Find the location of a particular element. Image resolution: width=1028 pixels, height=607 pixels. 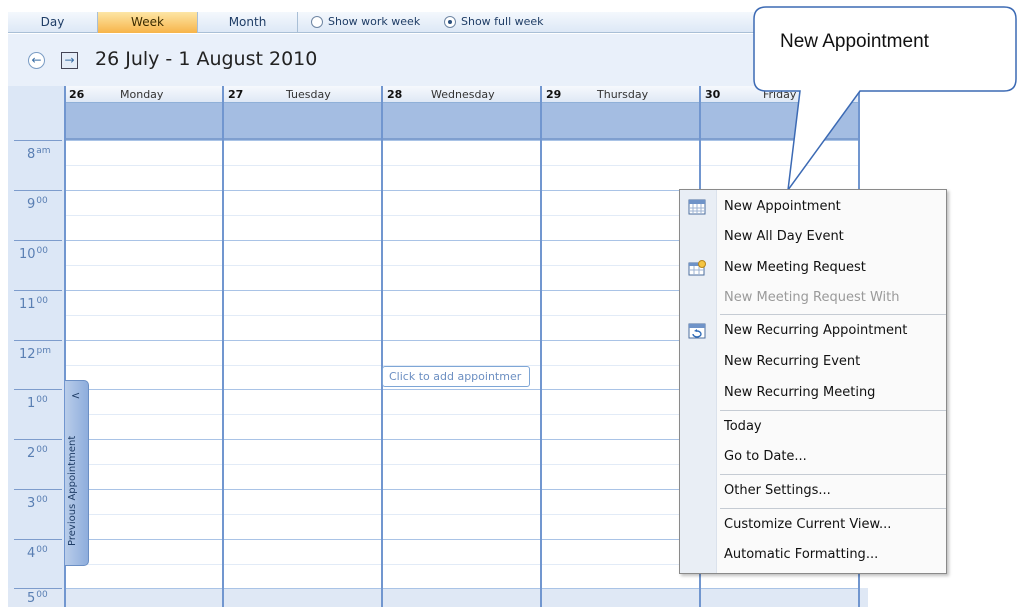

previous-appointment-tab: < Previous Appointment is located at coordinates (77, 473).